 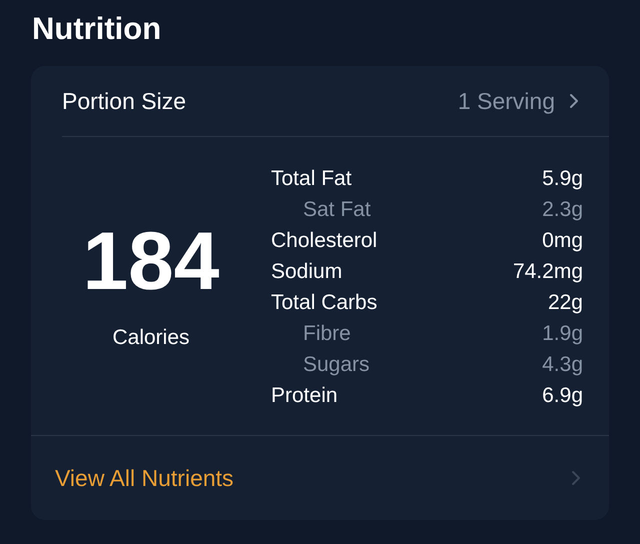 What do you see at coordinates (324, 303) in the screenshot?
I see `nutrient-name: Total Carbs` at bounding box center [324, 303].